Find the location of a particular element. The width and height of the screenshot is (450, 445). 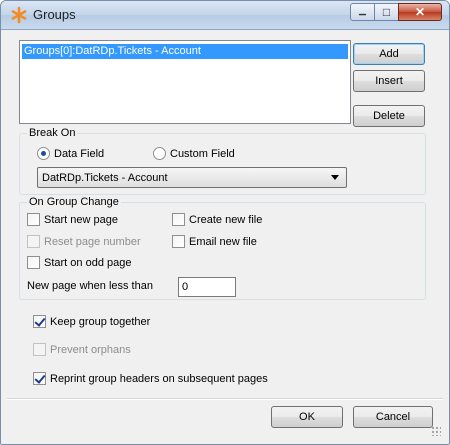

minimize-button: ▁ is located at coordinates (362, 12).